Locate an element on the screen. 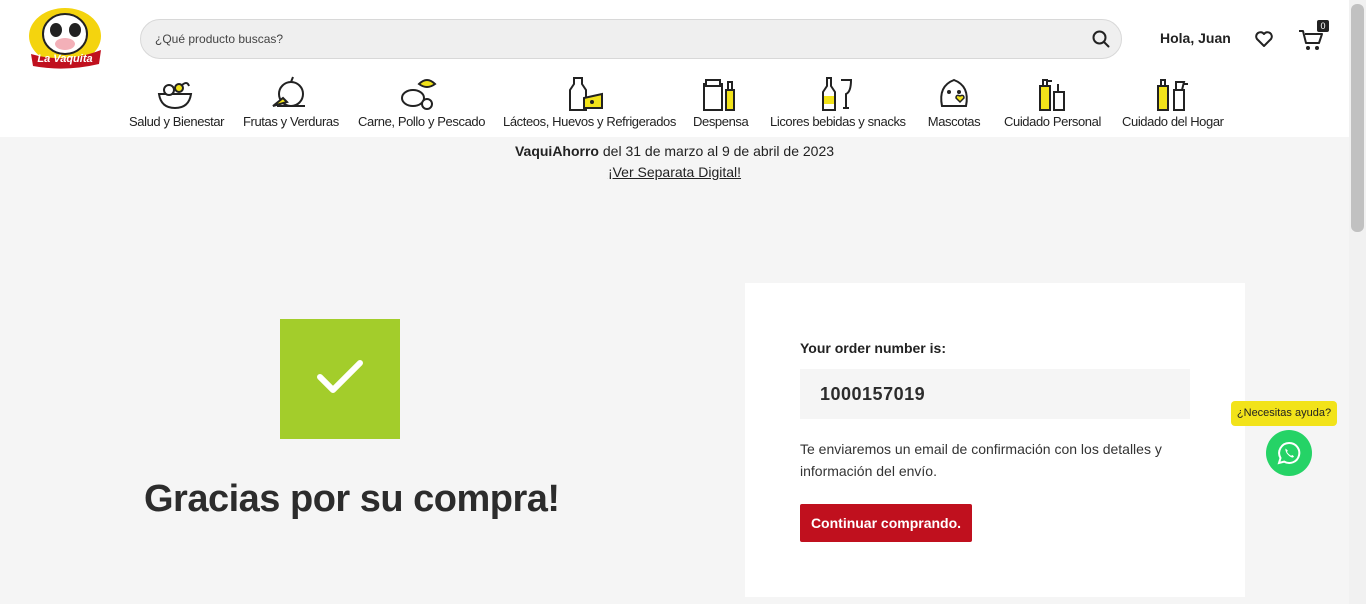 Image resolution: width=1366 pixels, height=604 pixels. thank-you-title: Gracias por su compra! is located at coordinates (352, 499).